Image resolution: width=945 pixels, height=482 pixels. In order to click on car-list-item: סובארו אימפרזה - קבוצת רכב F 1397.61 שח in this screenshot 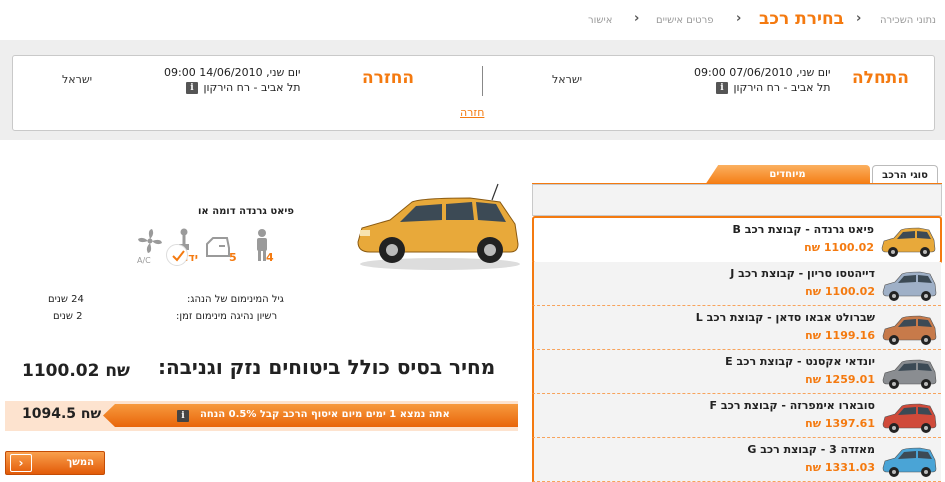, I will do `click(736, 416)`.